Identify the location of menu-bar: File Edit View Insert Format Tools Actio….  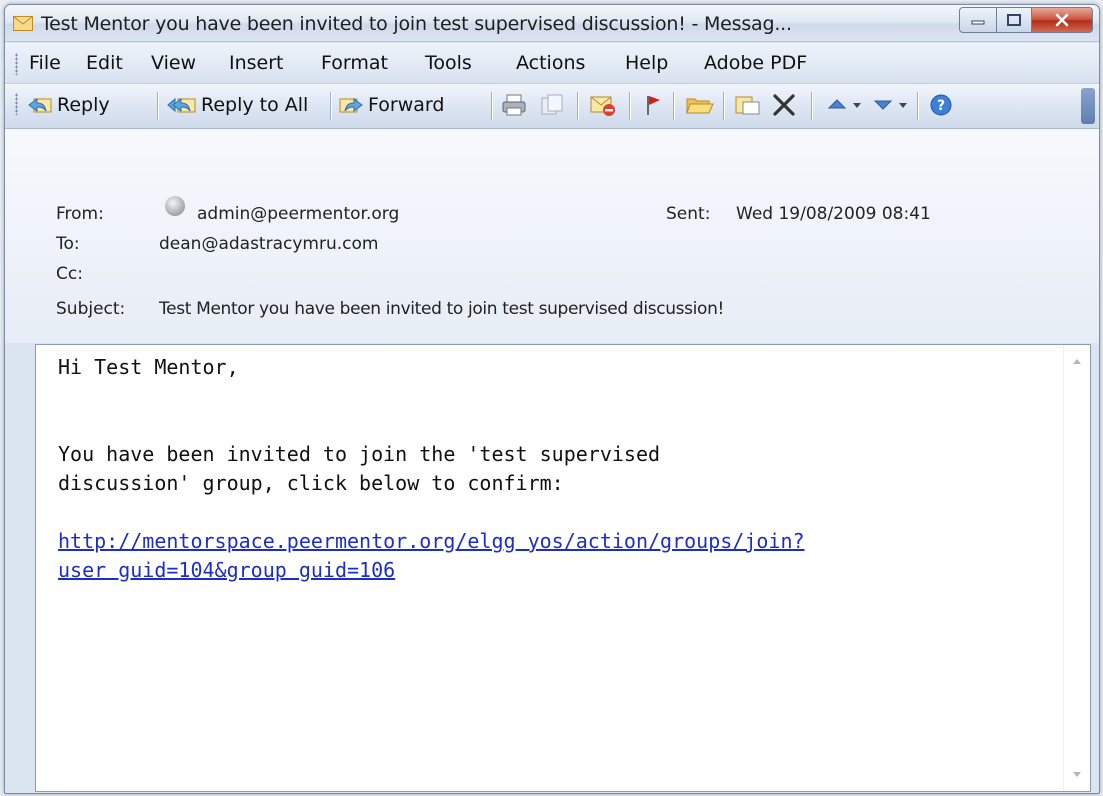
(552, 63).